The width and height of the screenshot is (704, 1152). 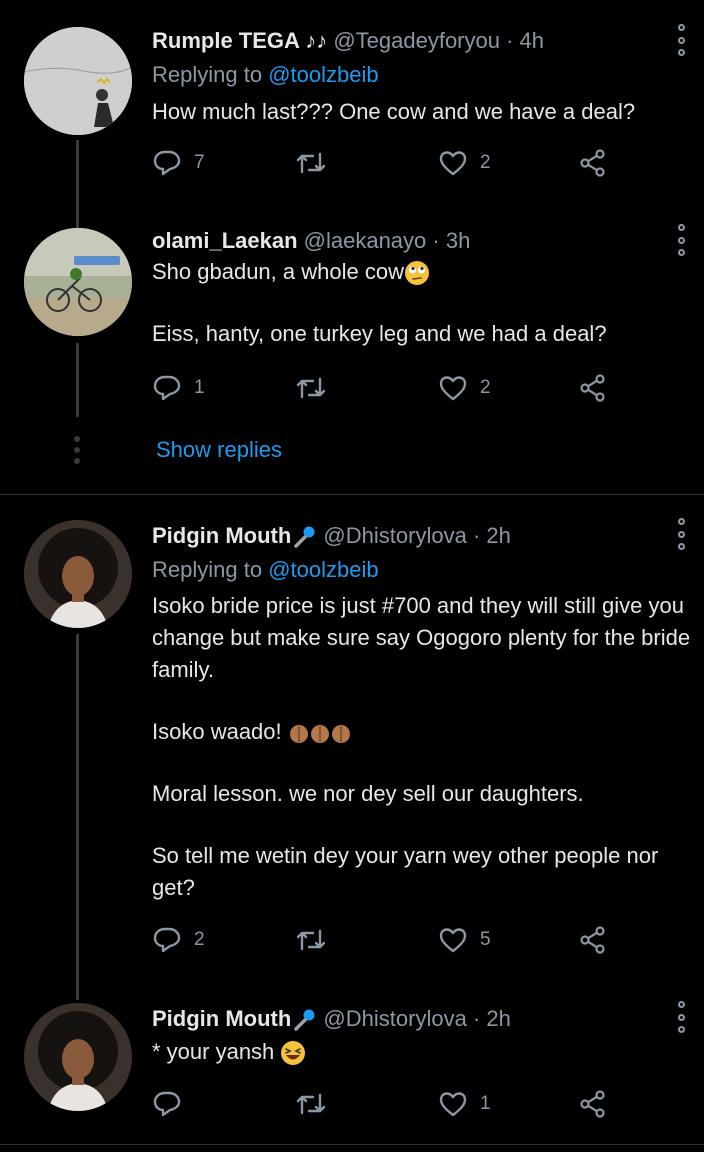 I want to click on tweet-actions: 1 2, so click(x=392, y=388).